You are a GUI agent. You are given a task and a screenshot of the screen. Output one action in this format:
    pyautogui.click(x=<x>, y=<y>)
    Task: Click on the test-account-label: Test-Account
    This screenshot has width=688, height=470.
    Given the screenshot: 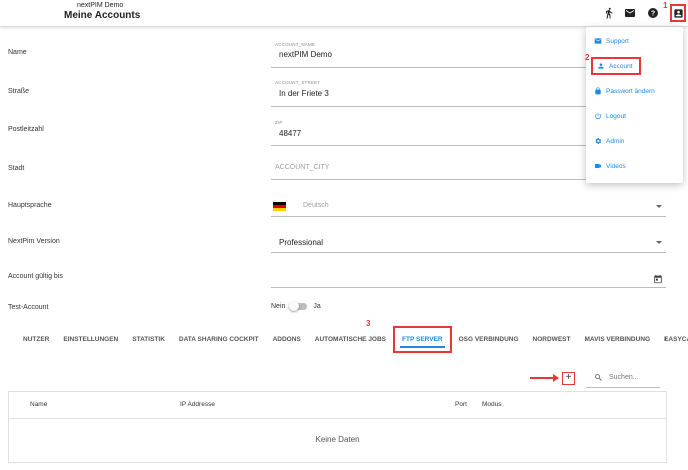 What is the action you would take?
    pyautogui.click(x=28, y=307)
    